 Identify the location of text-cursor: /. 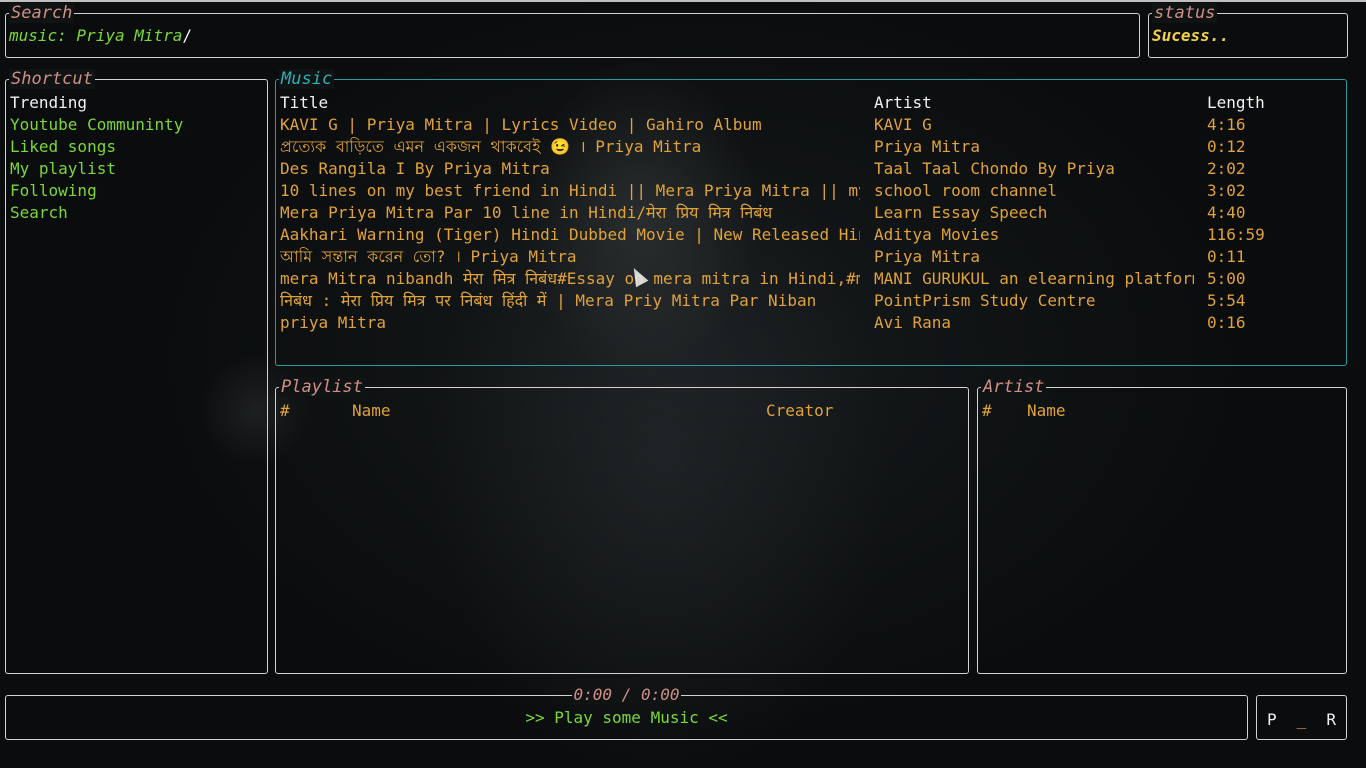
(187, 35).